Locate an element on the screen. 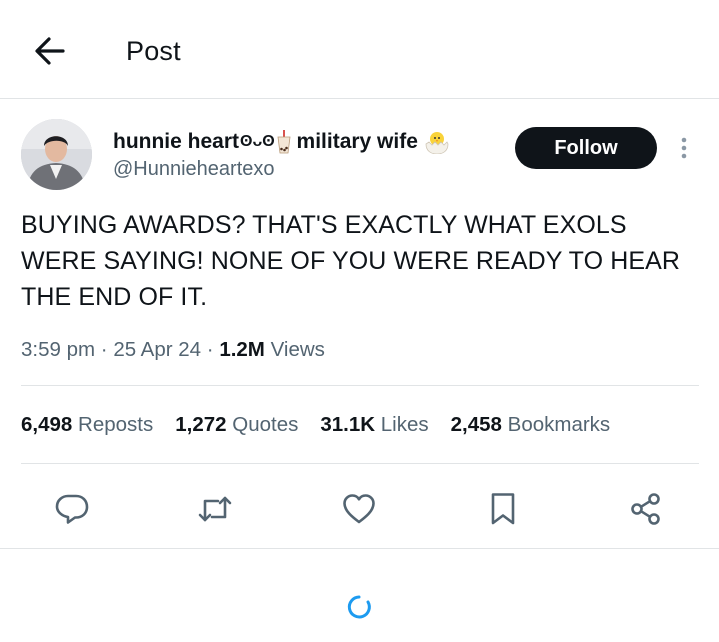 Image resolution: width=719 pixels, height=642 pixels. reply-button is located at coordinates (72, 509).